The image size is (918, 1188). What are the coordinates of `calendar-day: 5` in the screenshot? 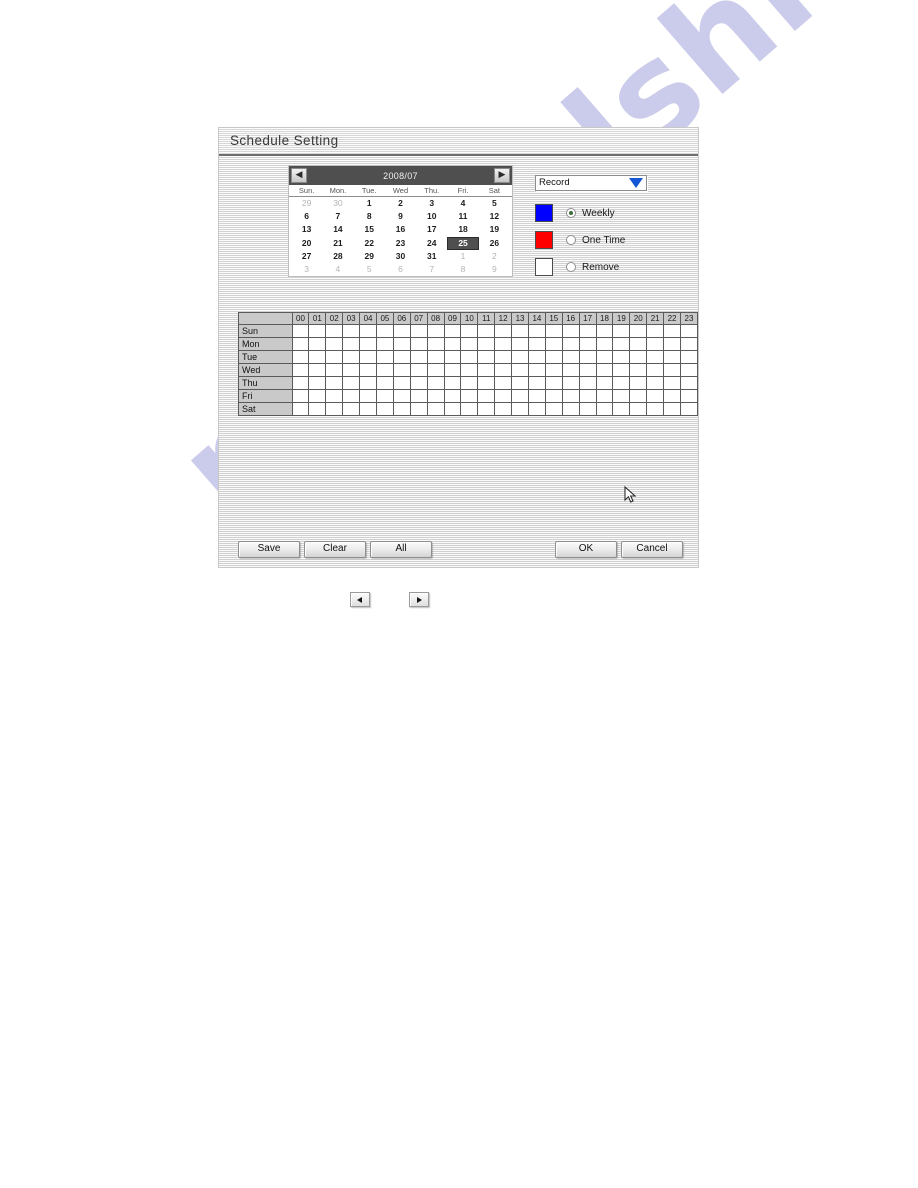 It's located at (369, 269).